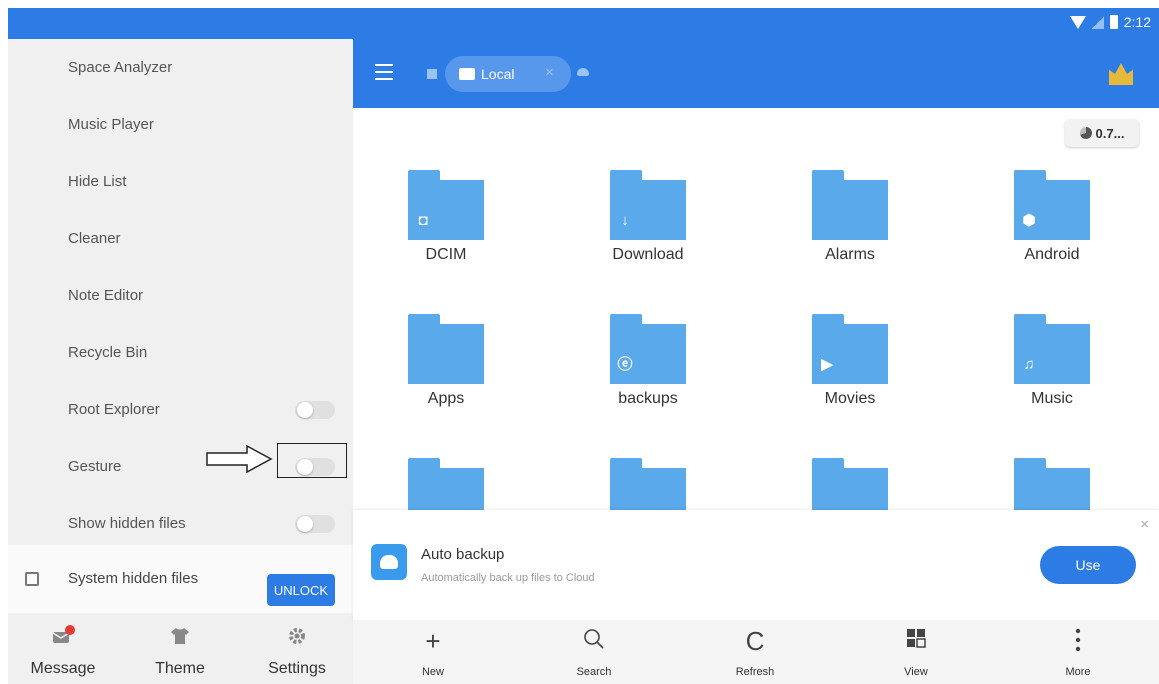  What do you see at coordinates (446, 398) in the screenshot?
I see `folder-name: Apps` at bounding box center [446, 398].